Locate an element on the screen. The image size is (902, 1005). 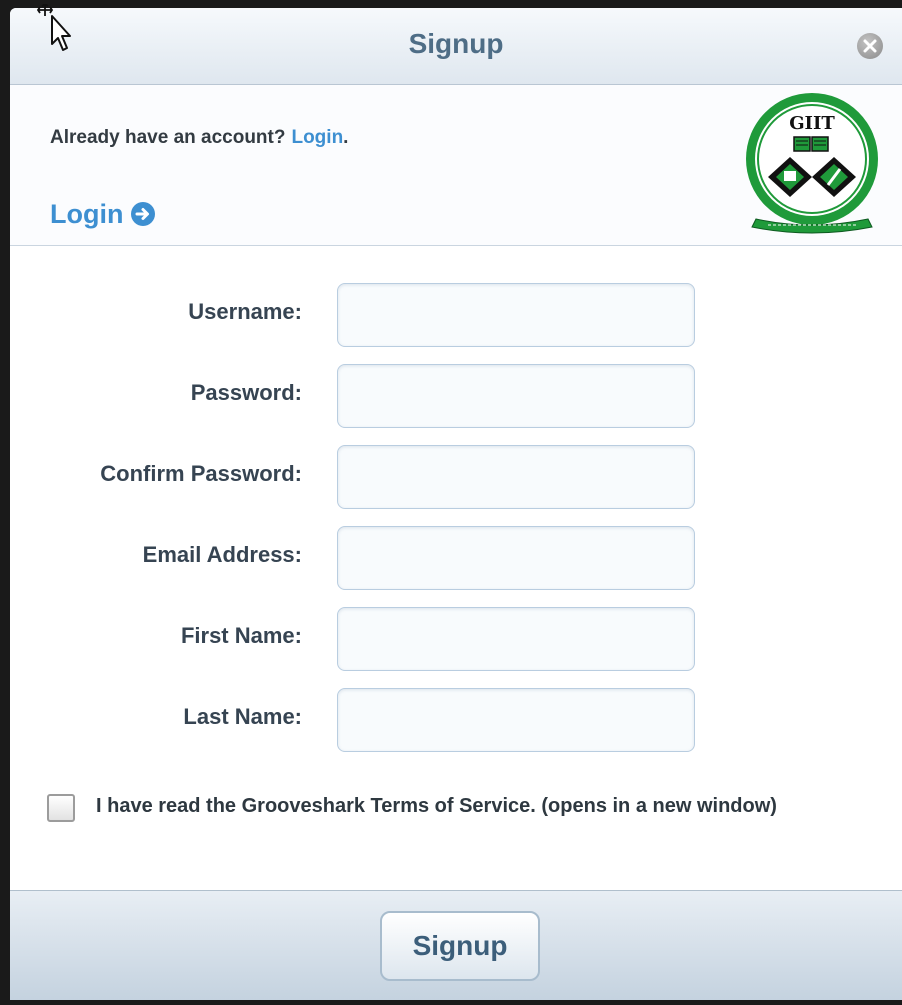
password-input is located at coordinates (516, 396).